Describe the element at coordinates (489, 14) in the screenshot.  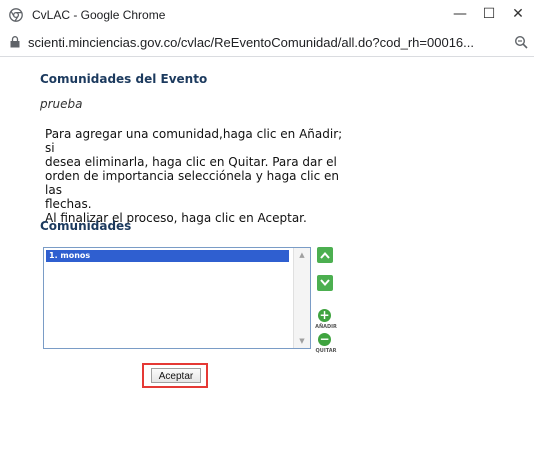
I see `maximize-button: ☐` at that location.